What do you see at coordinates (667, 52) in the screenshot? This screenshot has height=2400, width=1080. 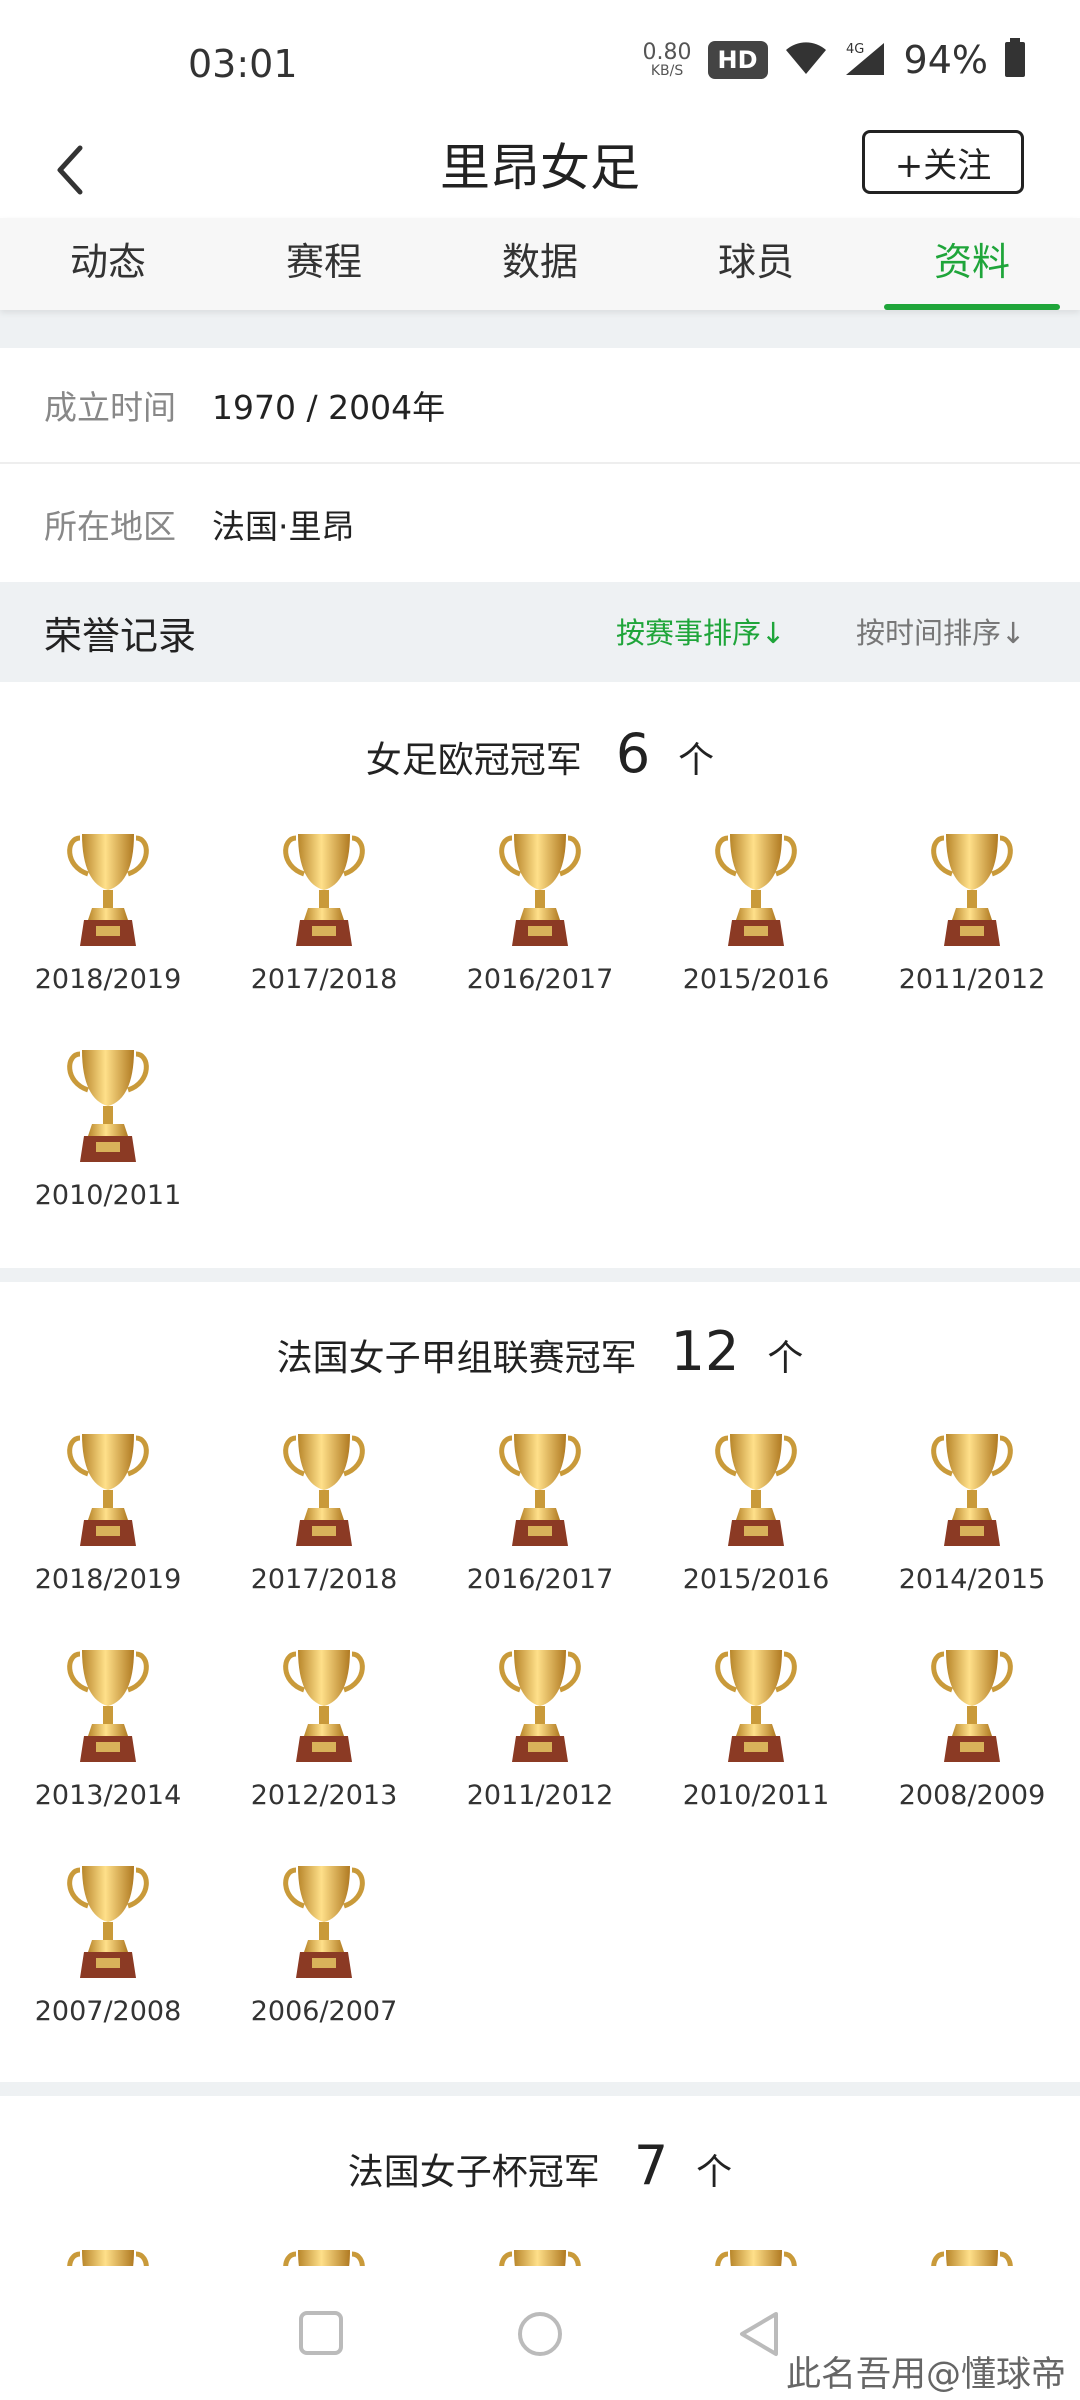 I see `network-speed-value: 0.80` at bounding box center [667, 52].